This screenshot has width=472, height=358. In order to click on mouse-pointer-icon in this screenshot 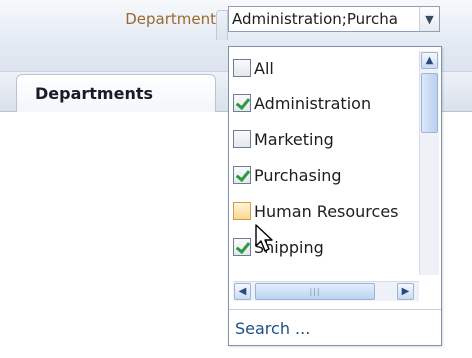, I will do `click(264, 238)`.